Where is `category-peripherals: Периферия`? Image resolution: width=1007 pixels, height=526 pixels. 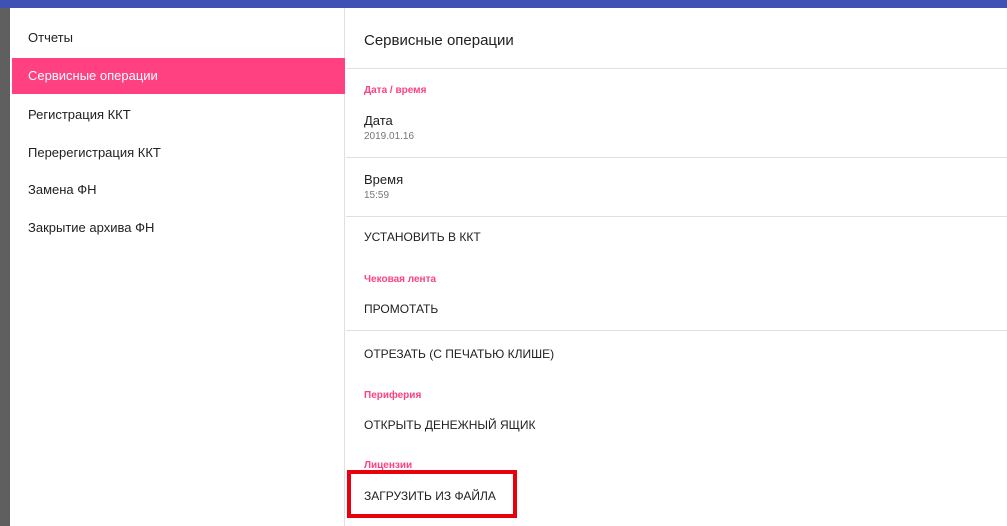
category-peripherals: Периферия is located at coordinates (393, 395).